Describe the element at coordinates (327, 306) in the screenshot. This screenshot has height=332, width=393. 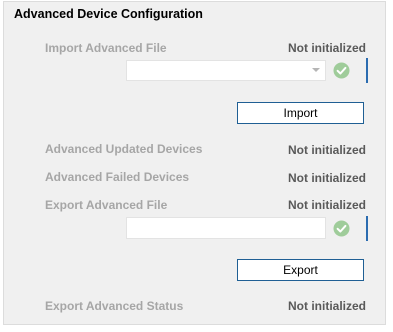
I see `export-status-value: Not initialized` at that location.